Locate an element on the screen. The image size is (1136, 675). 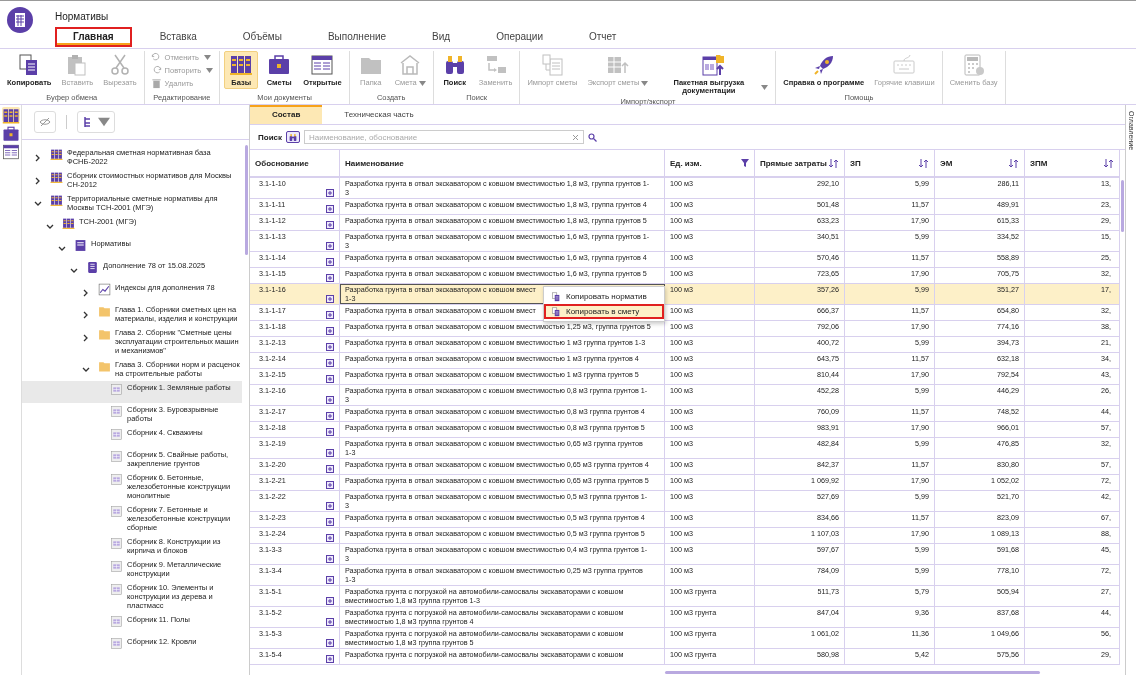
ribbon-tab: Операции is located at coordinates (519, 37).